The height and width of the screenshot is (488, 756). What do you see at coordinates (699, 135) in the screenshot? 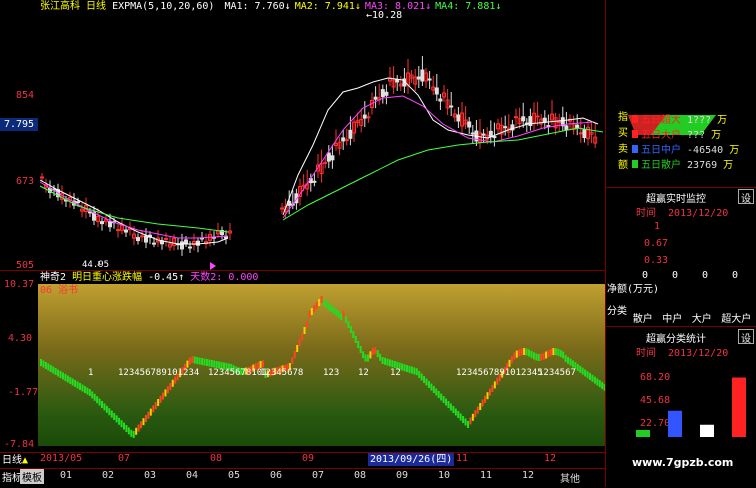
I see `flow-value: ???` at bounding box center [699, 135].